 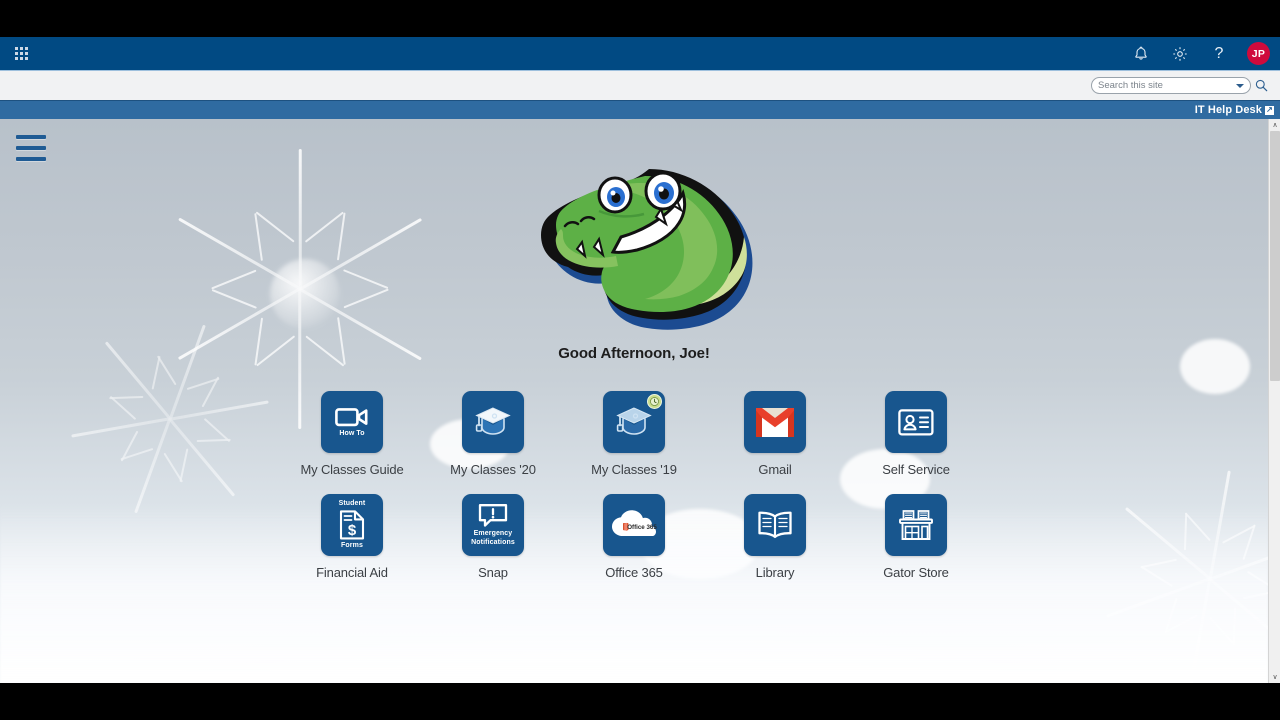 What do you see at coordinates (775, 525) in the screenshot?
I see `open-book-icon` at bounding box center [775, 525].